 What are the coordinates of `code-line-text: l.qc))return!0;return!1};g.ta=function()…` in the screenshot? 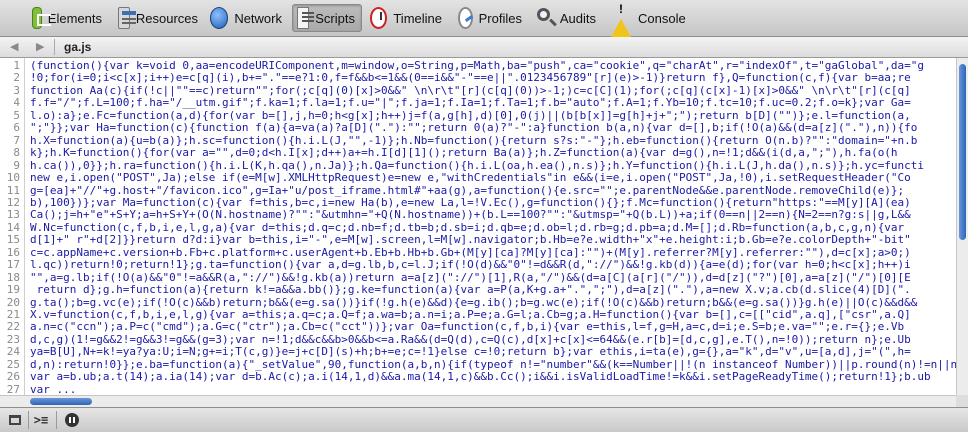 It's located at (470, 264).